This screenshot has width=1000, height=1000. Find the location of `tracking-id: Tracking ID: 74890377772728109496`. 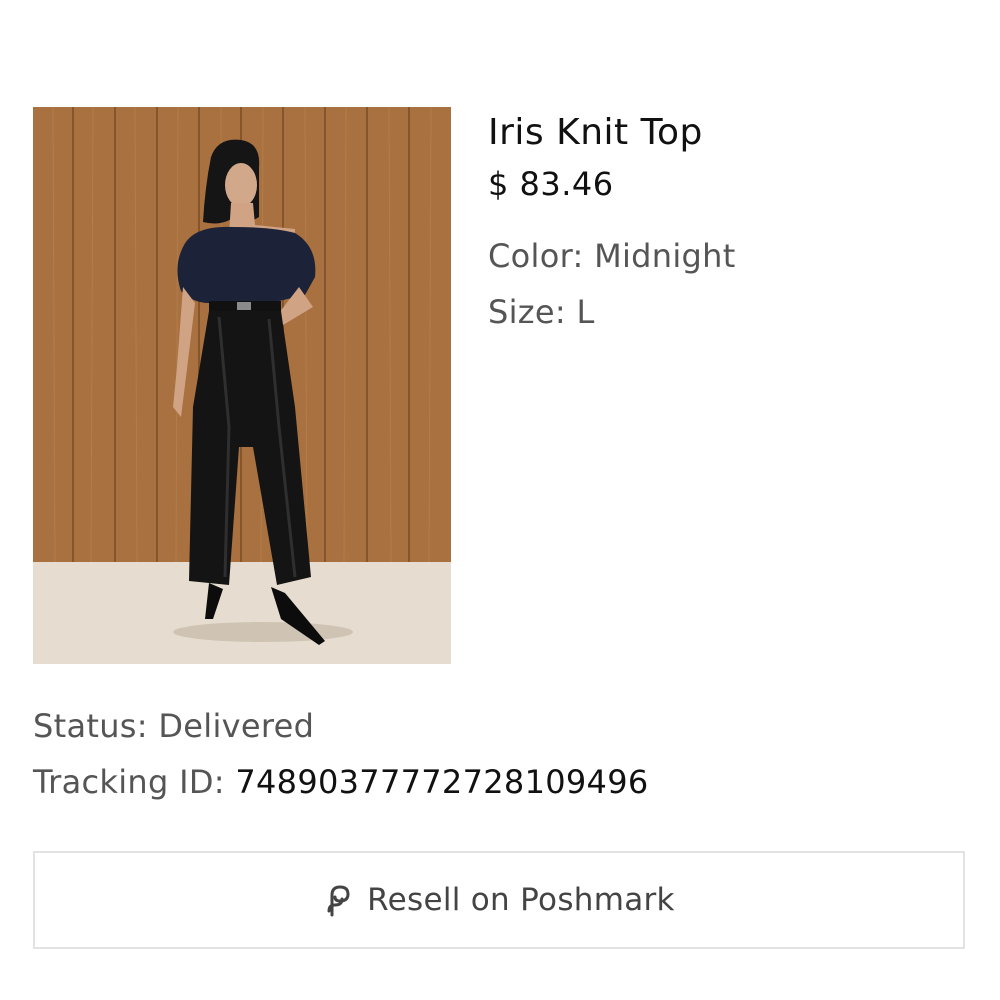

tracking-id: Tracking ID: 74890377772728109496 is located at coordinates (503, 782).